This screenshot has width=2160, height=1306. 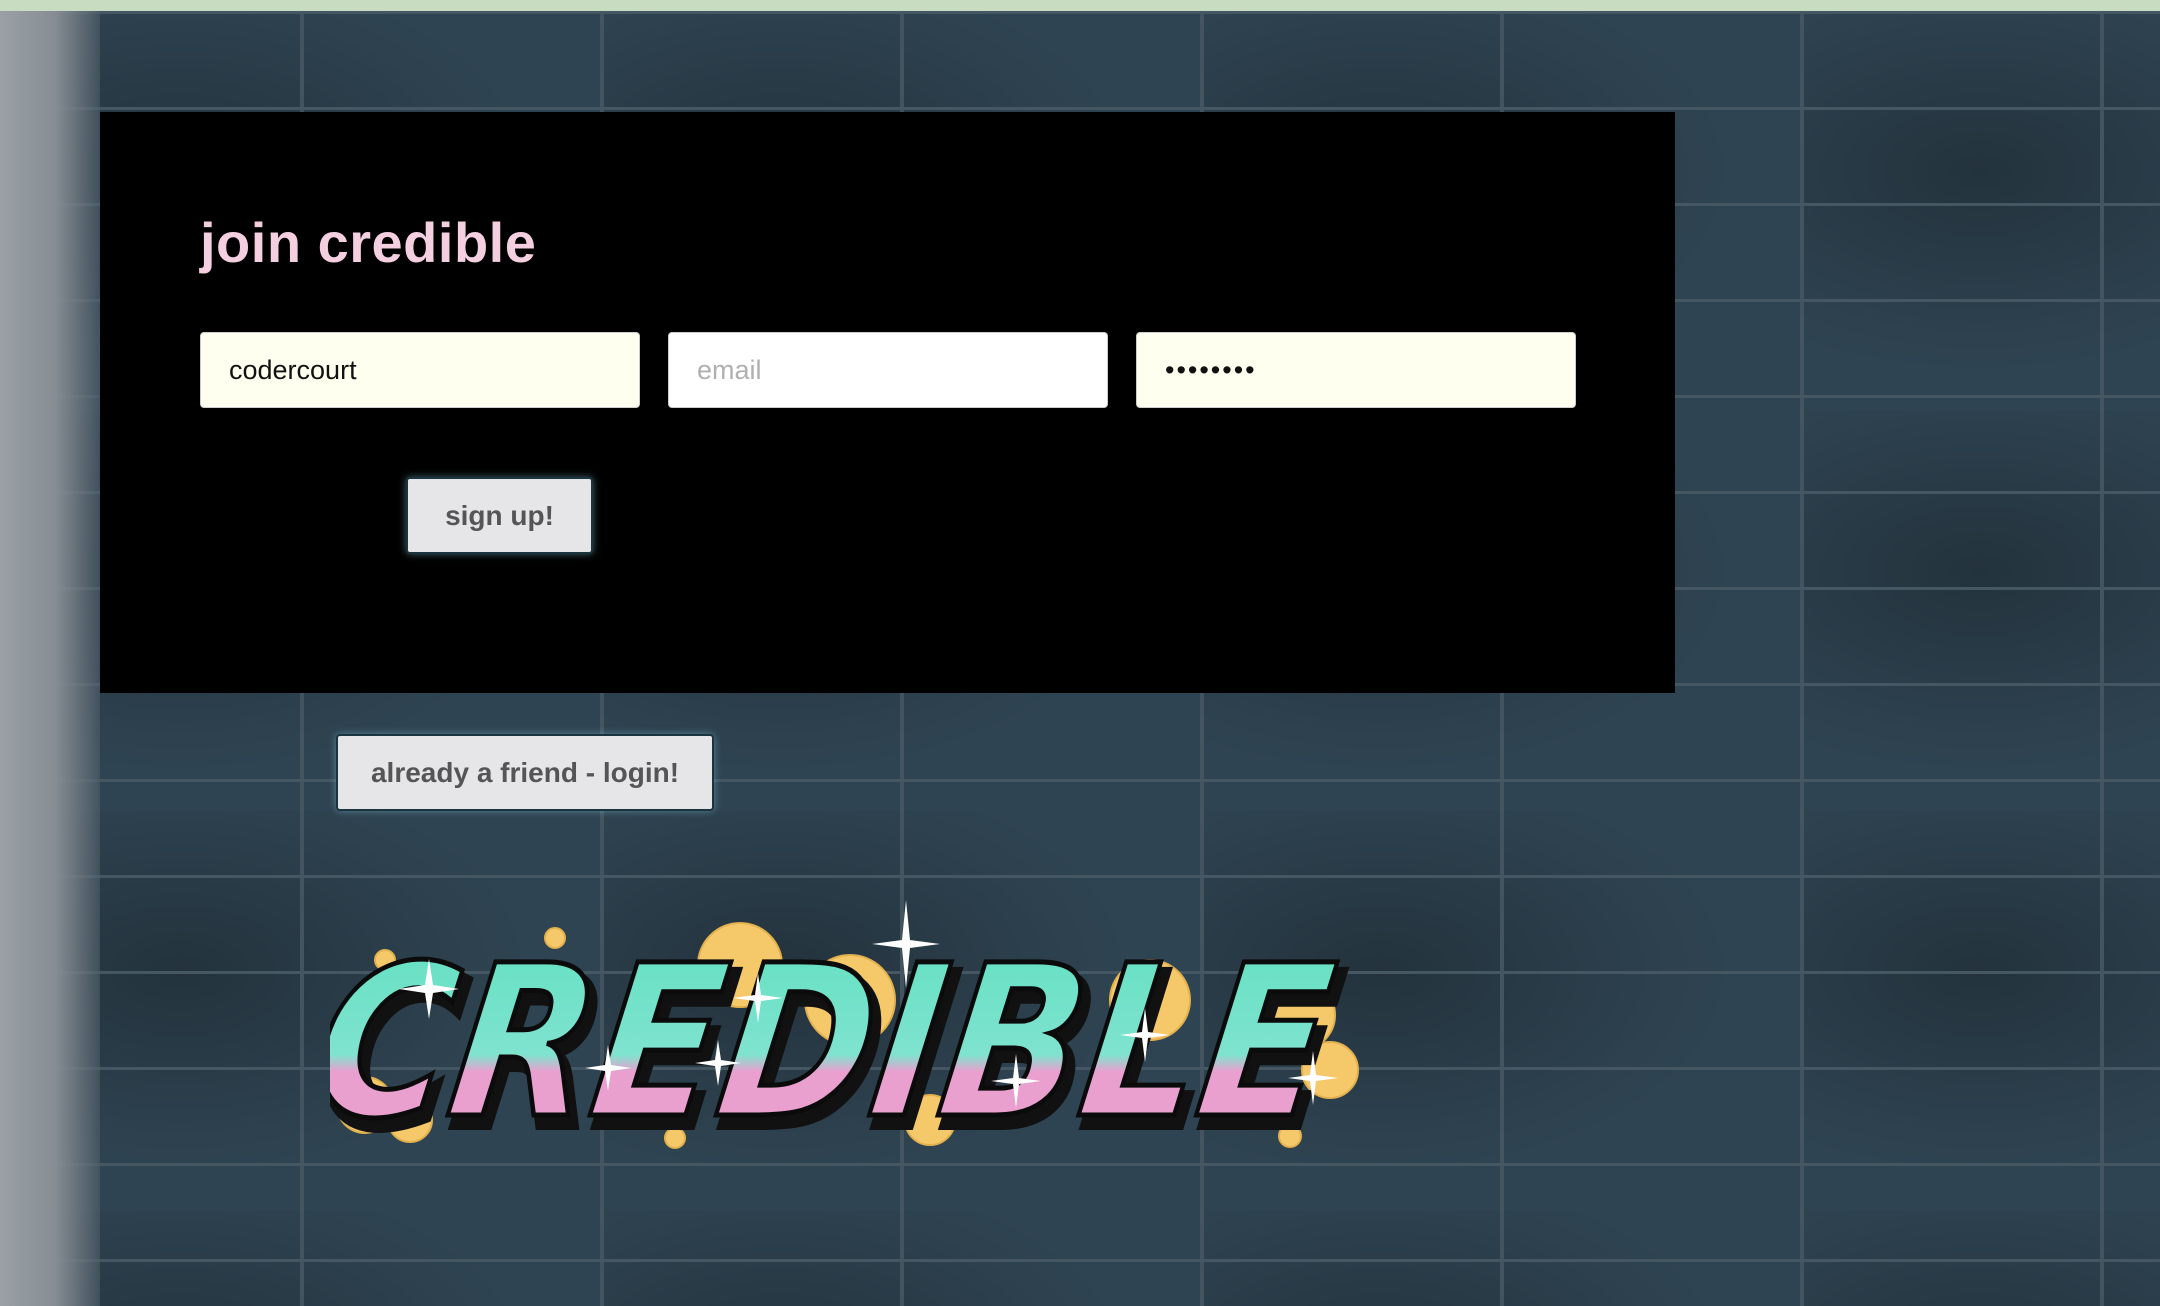 I want to click on credible-graffiti-logo: CREDIBLE CREDIBLE, so click(x=844, y=1030).